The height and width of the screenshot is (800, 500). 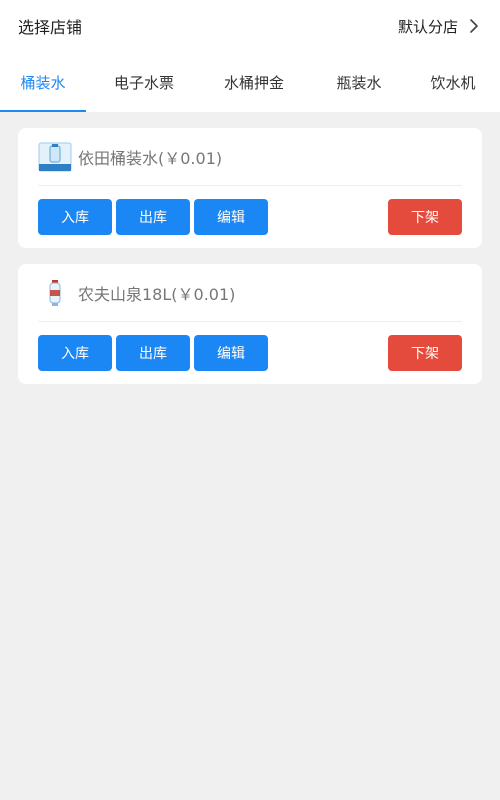 What do you see at coordinates (150, 158) in the screenshot?
I see `product-name: 依田桶装水(￥0.01)` at bounding box center [150, 158].